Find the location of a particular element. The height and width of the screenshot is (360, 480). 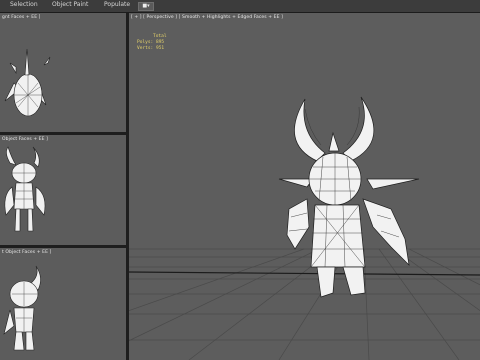

ground-axis is located at coordinates (304, 273).